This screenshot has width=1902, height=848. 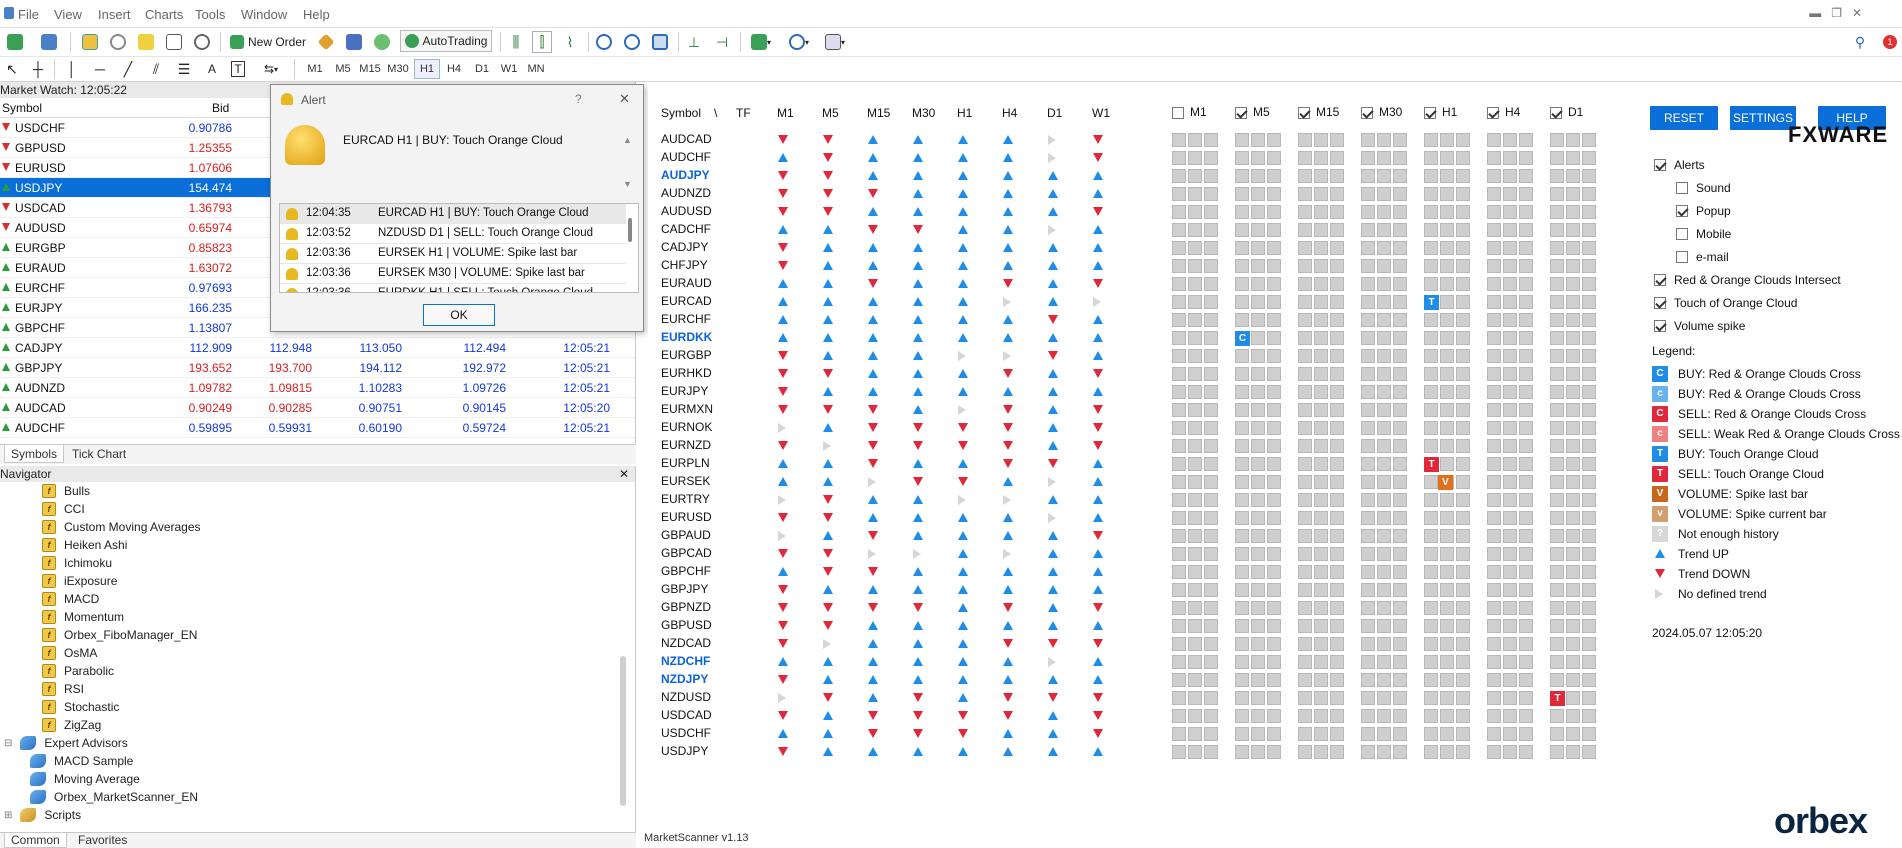 I want to click on scanner-symbol: CADJPY, so click(x=684, y=247).